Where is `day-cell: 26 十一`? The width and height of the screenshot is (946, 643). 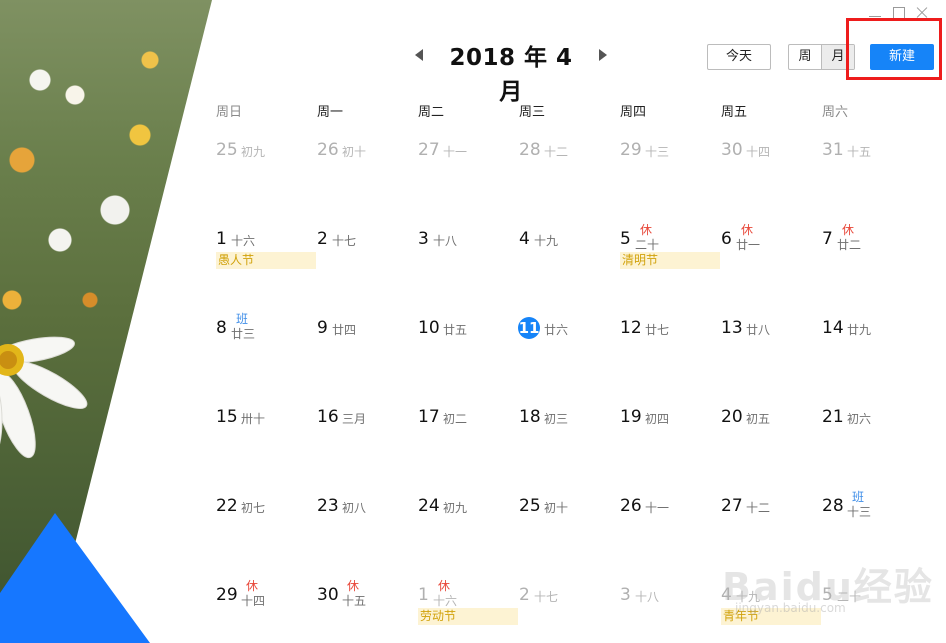 day-cell: 26 十一 is located at coordinates (670, 540).